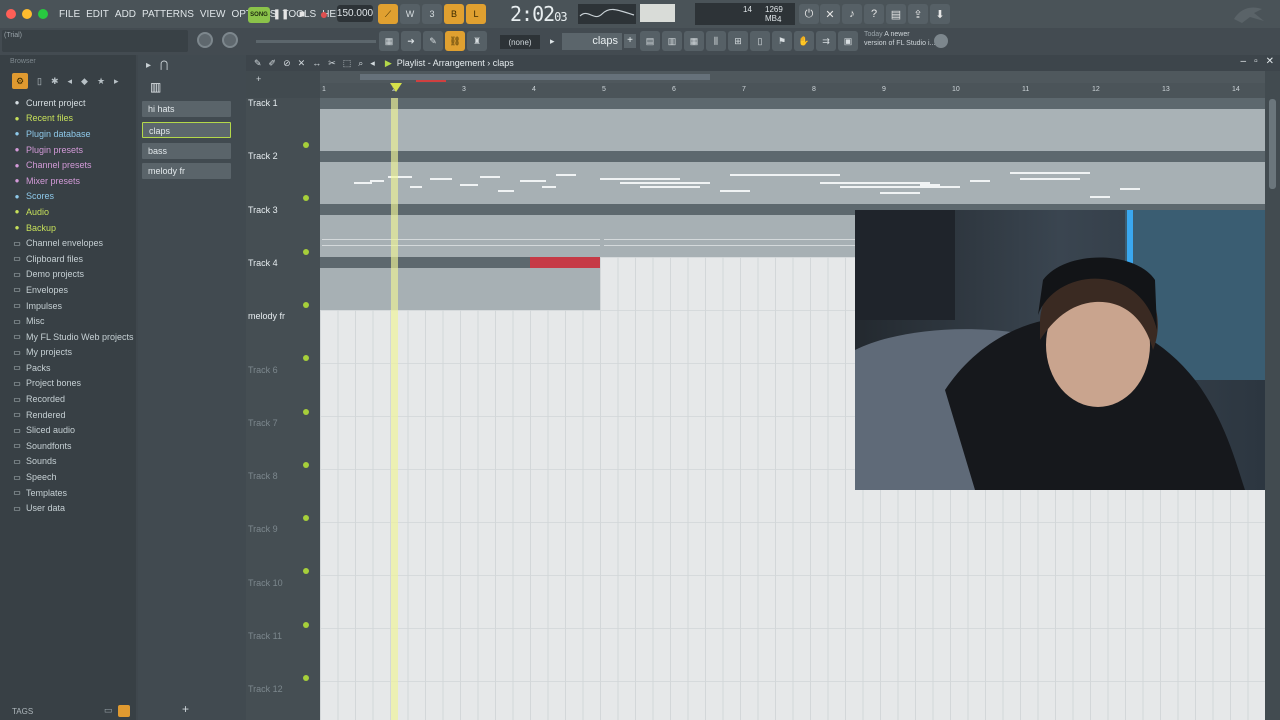 This screenshot has width=1280, height=720. What do you see at coordinates (743, 230) in the screenshot?
I see `clip-track3-bass-2: ▤ bass` at bounding box center [743, 230].